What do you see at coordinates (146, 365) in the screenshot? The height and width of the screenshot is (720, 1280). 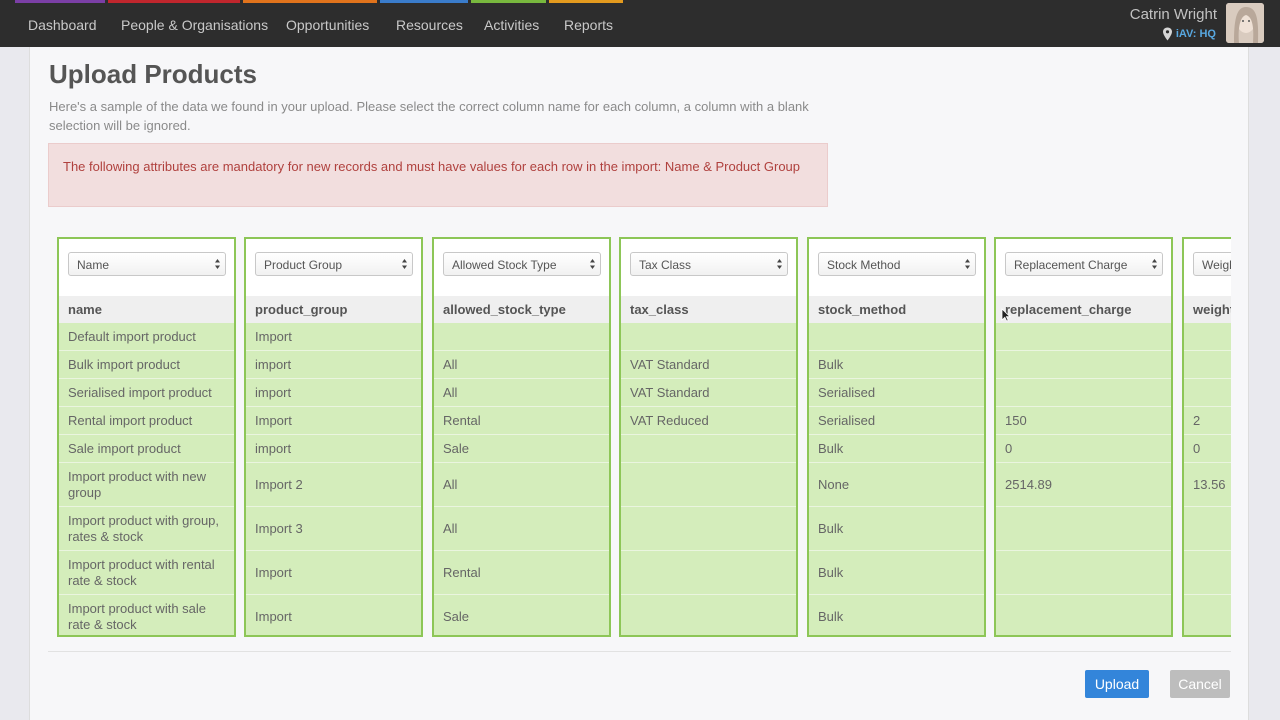 I see `table-cell: Bulk import product` at bounding box center [146, 365].